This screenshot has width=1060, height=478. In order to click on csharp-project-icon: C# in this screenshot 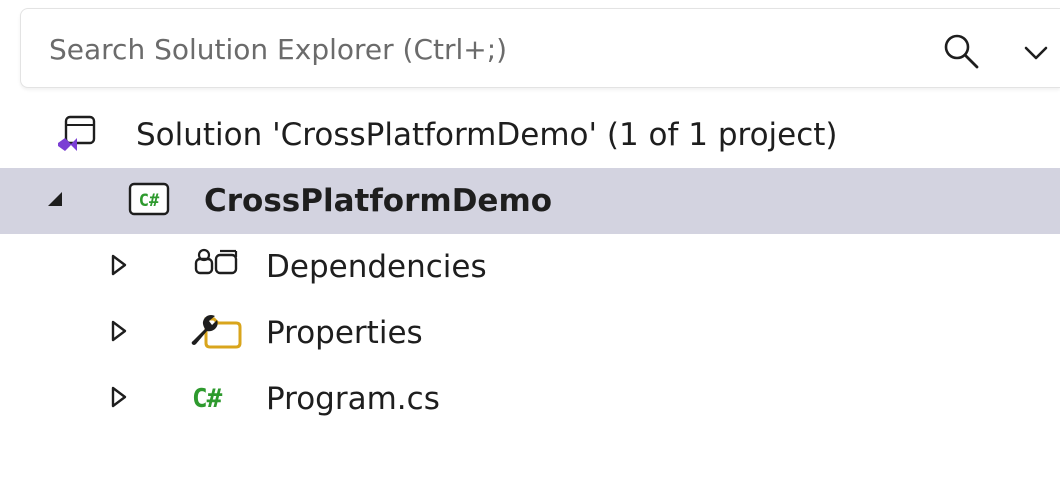, I will do `click(149, 201)`.